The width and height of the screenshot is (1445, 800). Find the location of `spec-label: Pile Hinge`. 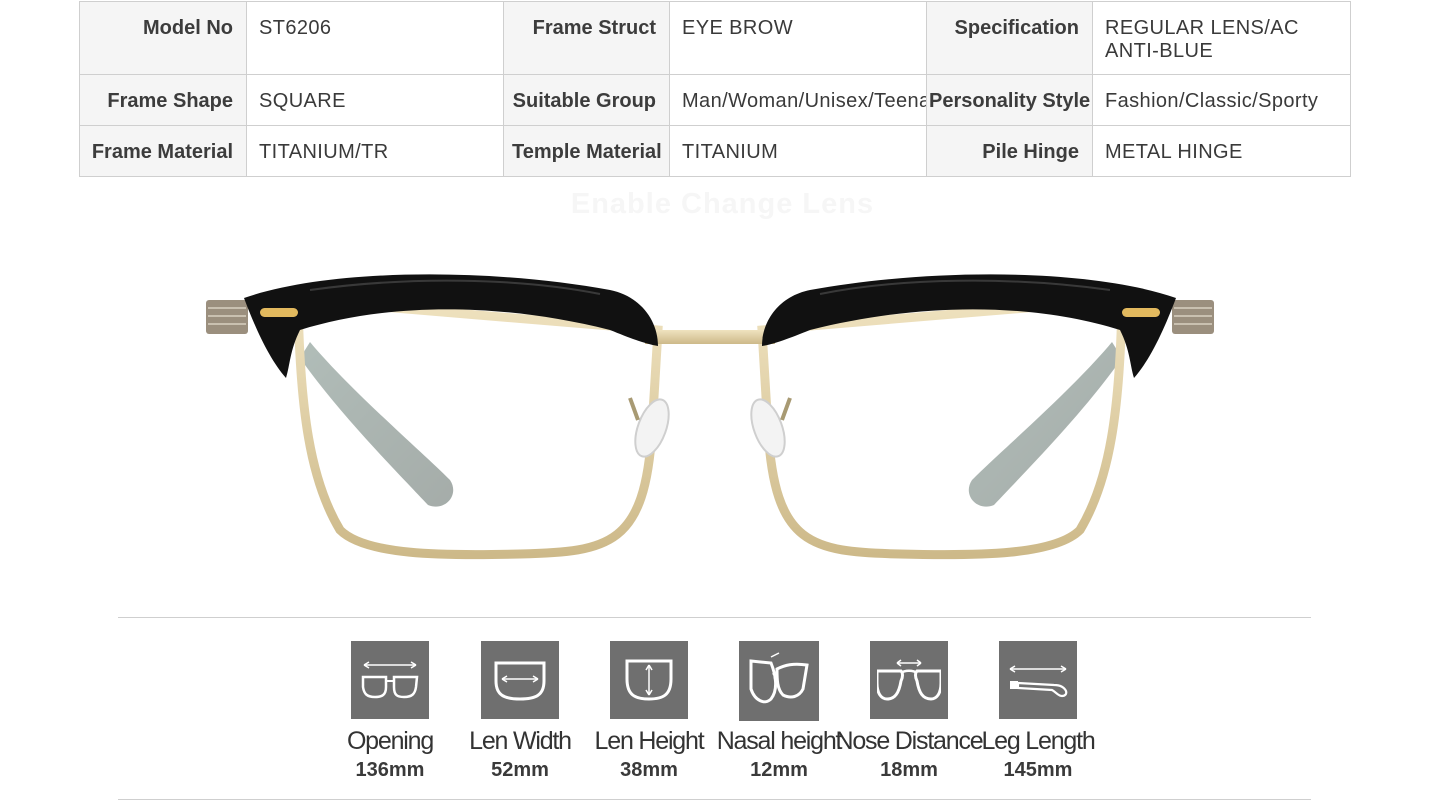

spec-label: Pile Hinge is located at coordinates (1009, 151).